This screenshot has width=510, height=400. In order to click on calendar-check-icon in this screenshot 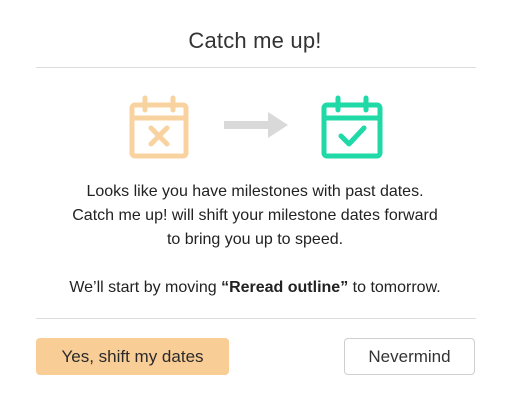, I will do `click(352, 127)`.